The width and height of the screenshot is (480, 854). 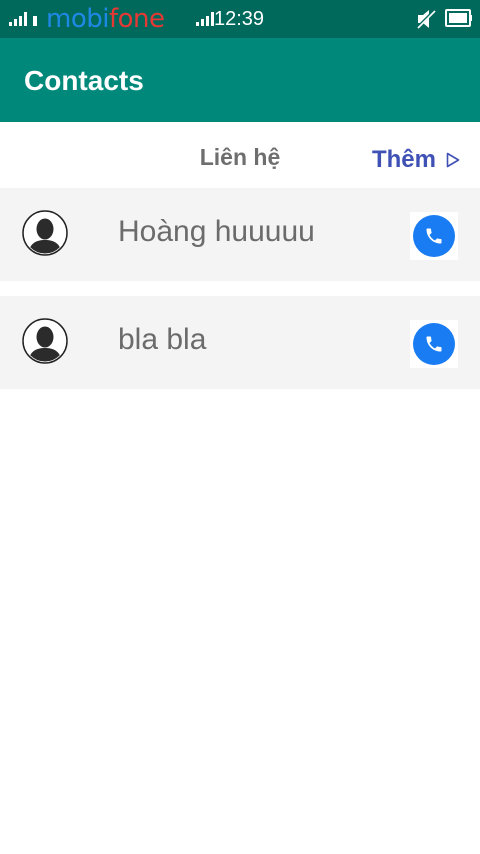 What do you see at coordinates (162, 339) in the screenshot?
I see `contact-name: bla bla` at bounding box center [162, 339].